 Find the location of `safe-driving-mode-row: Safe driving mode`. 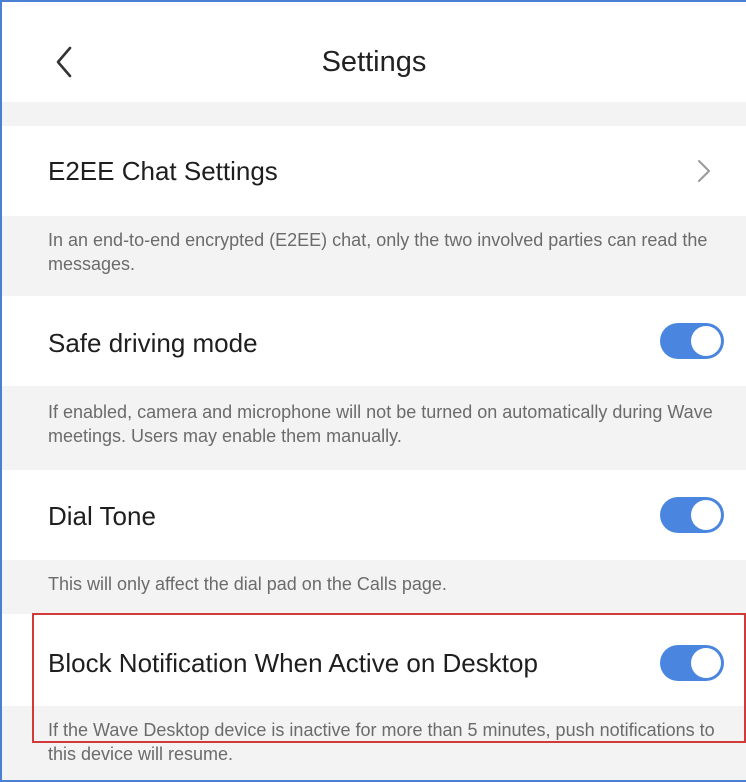

safe-driving-mode-row: Safe driving mode is located at coordinates (374, 341).